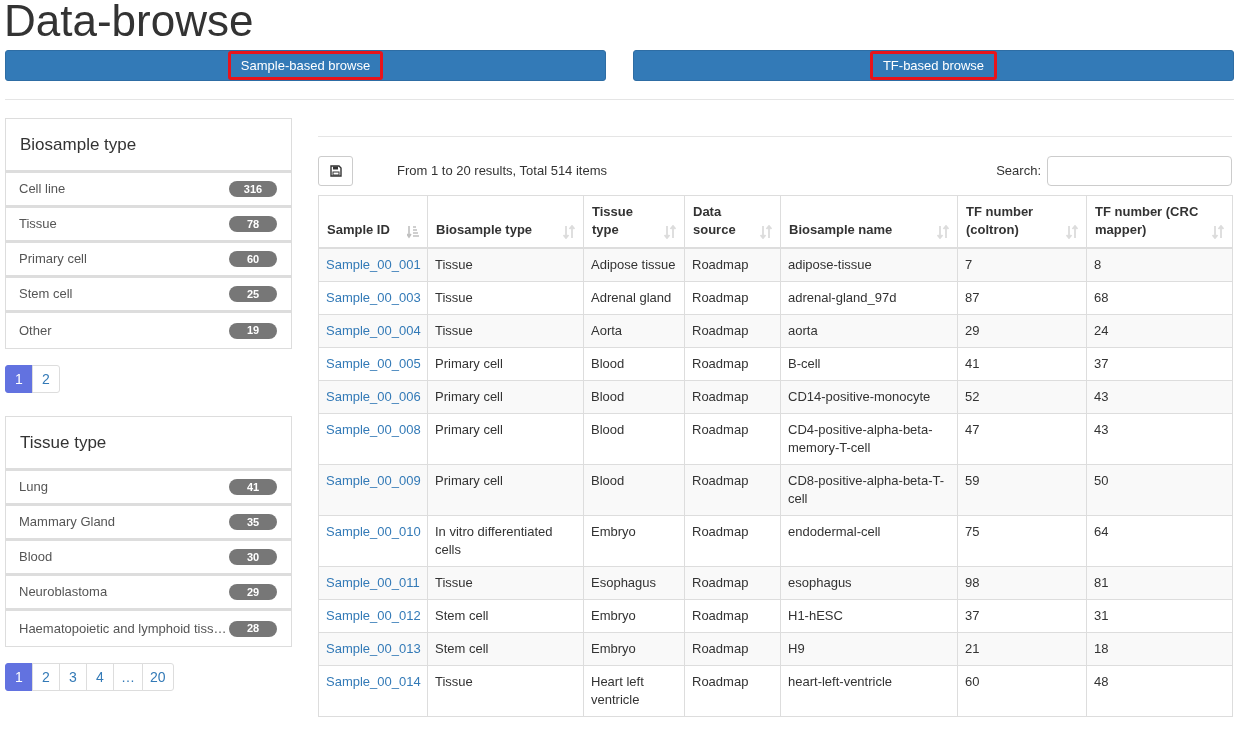  What do you see at coordinates (617, 690) in the screenshot?
I see `table-cell: Heart left ventricle` at bounding box center [617, 690].